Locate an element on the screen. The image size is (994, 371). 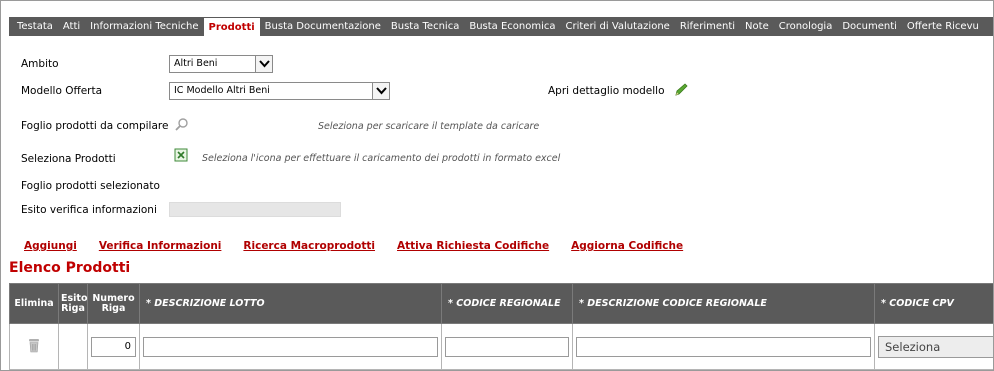
tab-atti: Atti is located at coordinates (71, 26).